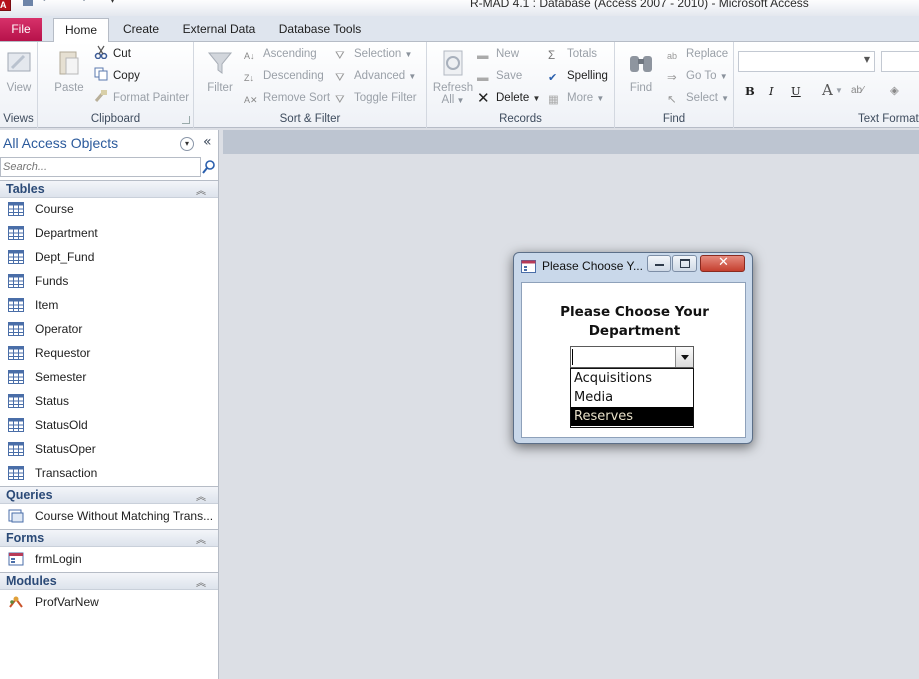 The image size is (919, 679). Describe the element at coordinates (109, 189) in the screenshot. I see `section-header-tables: Tables ︽` at that location.